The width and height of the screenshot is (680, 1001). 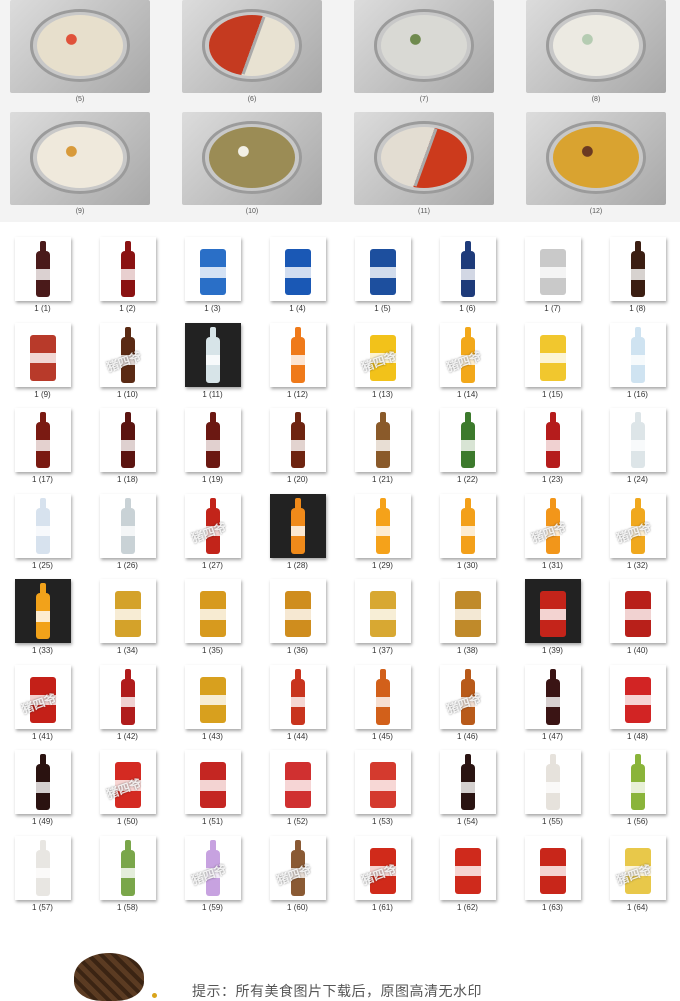 What do you see at coordinates (382, 444) in the screenshot?
I see `drink-item: 1 (21)` at bounding box center [382, 444].